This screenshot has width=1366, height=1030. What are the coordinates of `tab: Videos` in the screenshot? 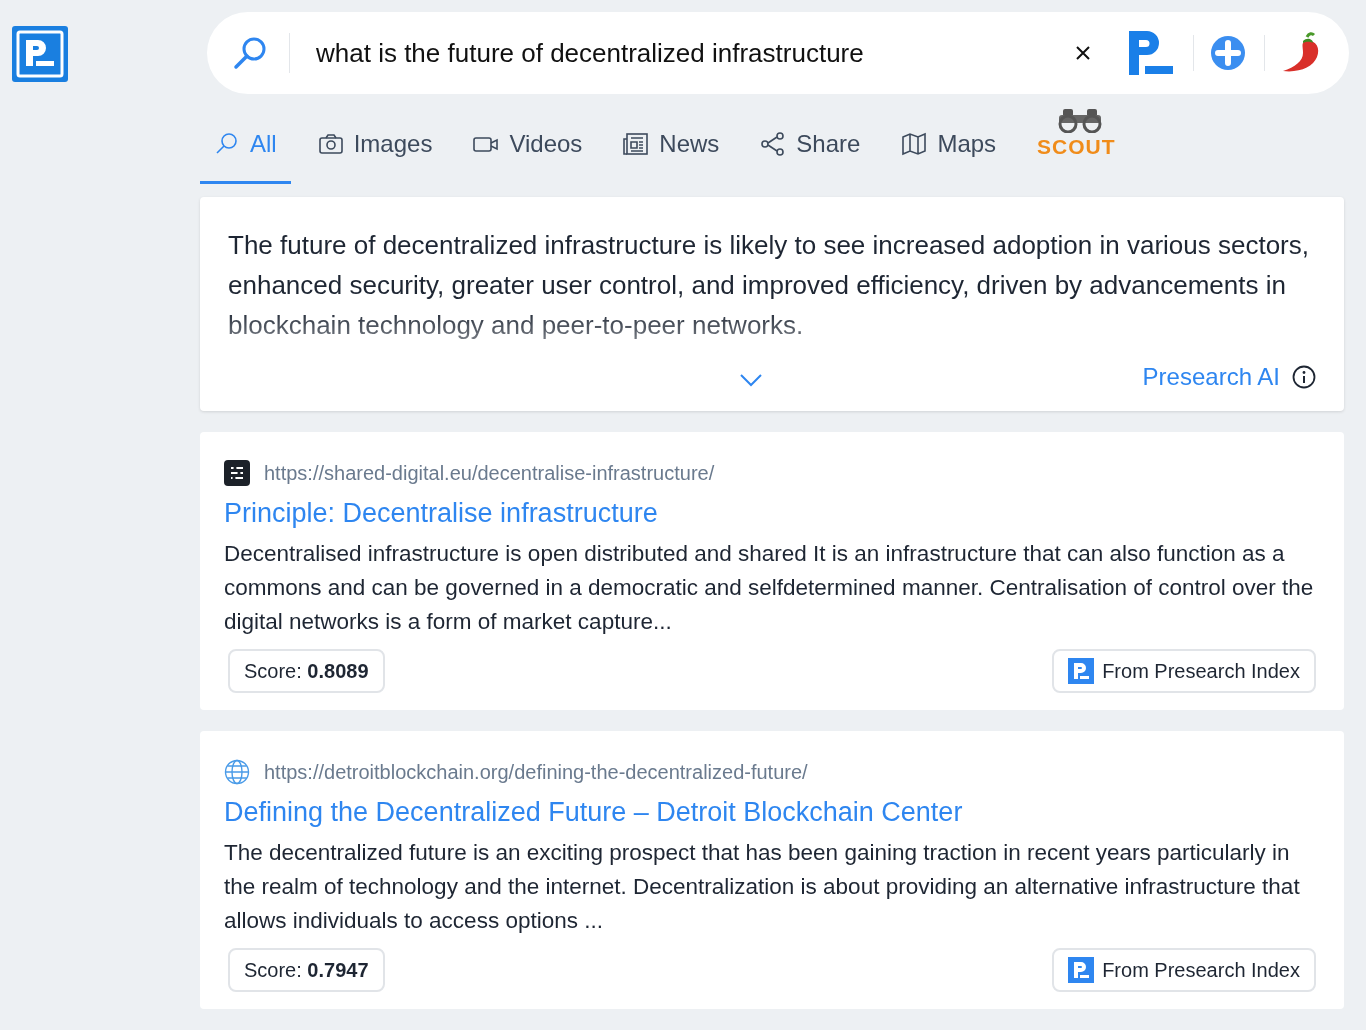 It's located at (528, 145).